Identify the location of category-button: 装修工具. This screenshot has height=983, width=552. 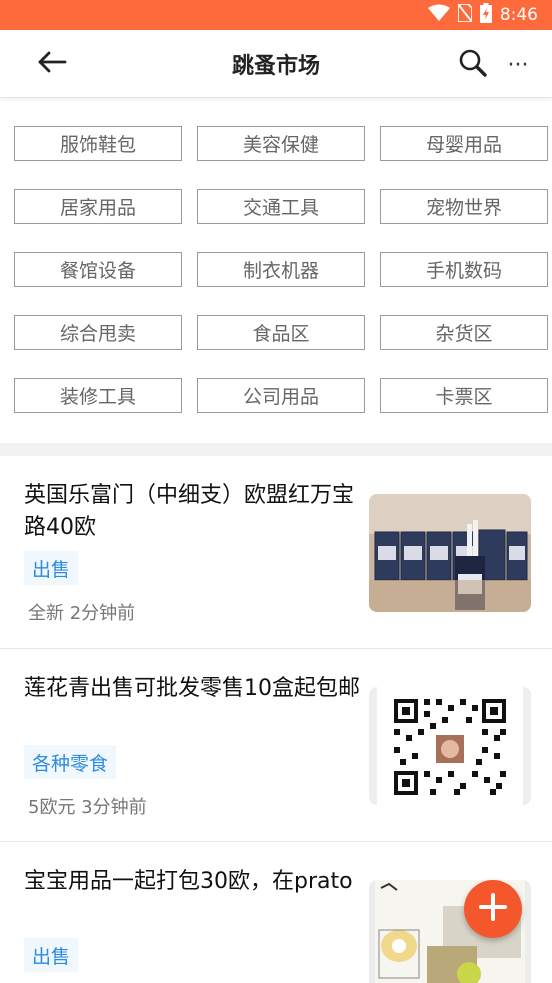
(98, 395).